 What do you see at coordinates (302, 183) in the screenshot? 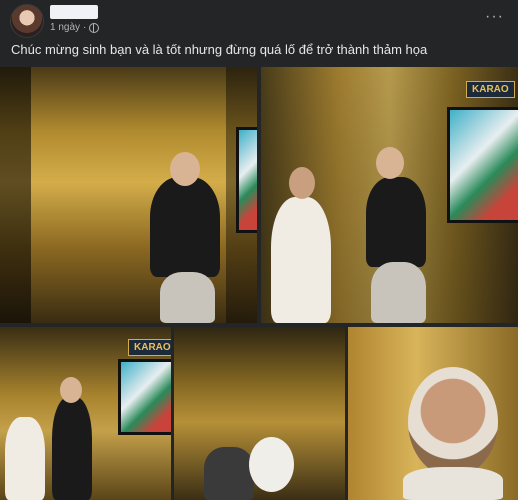
I see `woman-head` at bounding box center [302, 183].